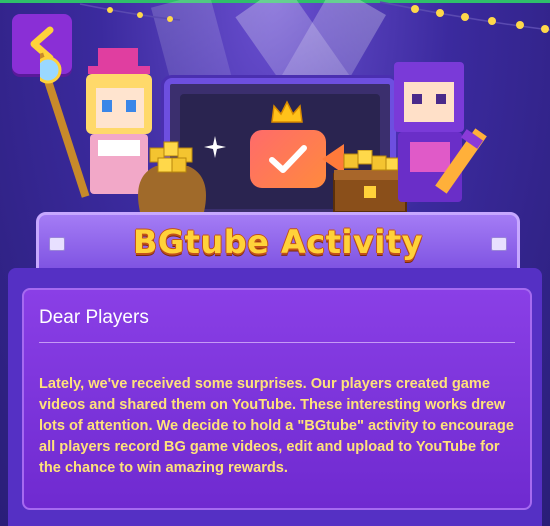 The height and width of the screenshot is (526, 550). What do you see at coordinates (499, 244) in the screenshot?
I see `banner-bolt-right` at bounding box center [499, 244].